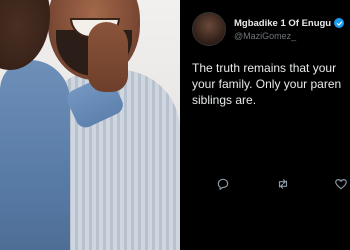  Describe the element at coordinates (264, 68) in the screenshot. I see `tweet-text-line: The truth remains that your` at that location.